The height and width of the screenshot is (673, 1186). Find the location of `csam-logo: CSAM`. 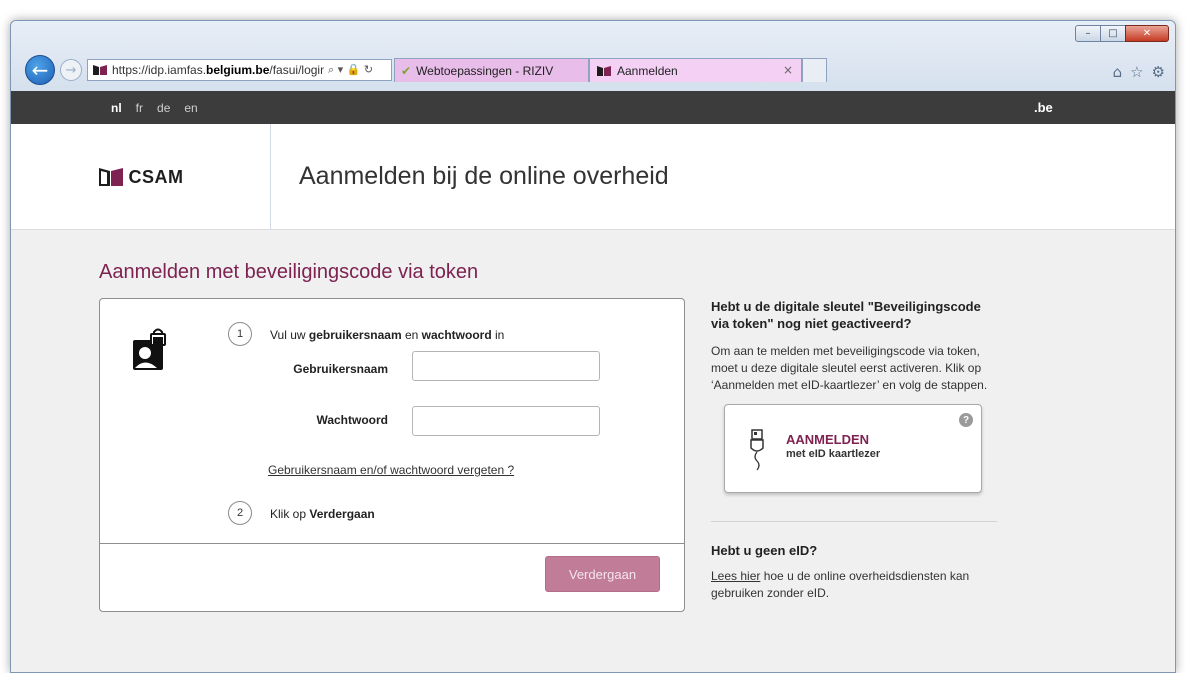

csam-logo: CSAM is located at coordinates (141, 177).